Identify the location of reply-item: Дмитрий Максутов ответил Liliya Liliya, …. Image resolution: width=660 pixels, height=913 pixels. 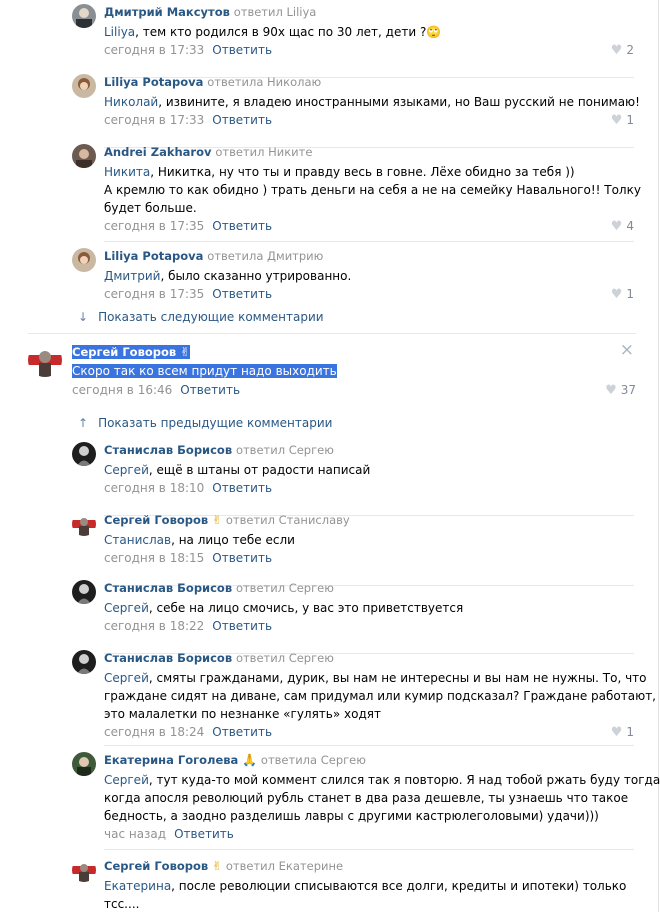
(353, 41).